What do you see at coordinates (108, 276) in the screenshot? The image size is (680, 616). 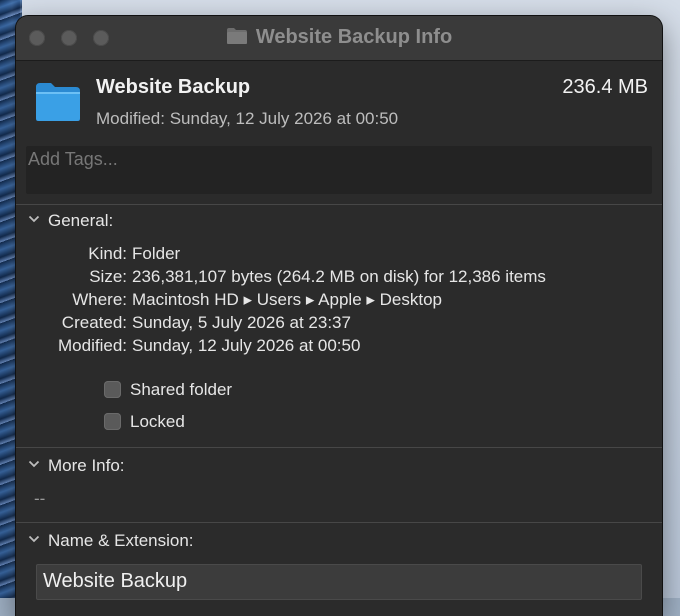 I see `size-label: Size:` at bounding box center [108, 276].